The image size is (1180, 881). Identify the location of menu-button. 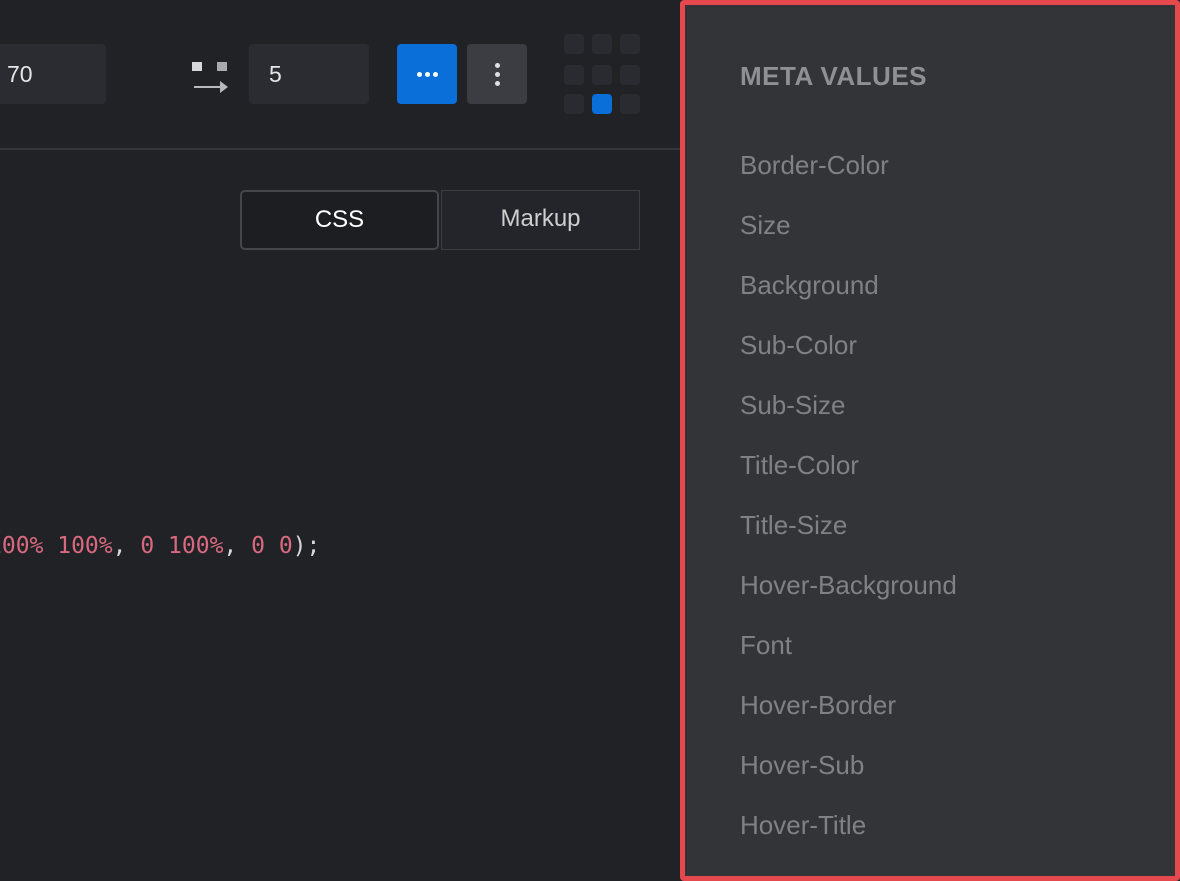
(497, 74).